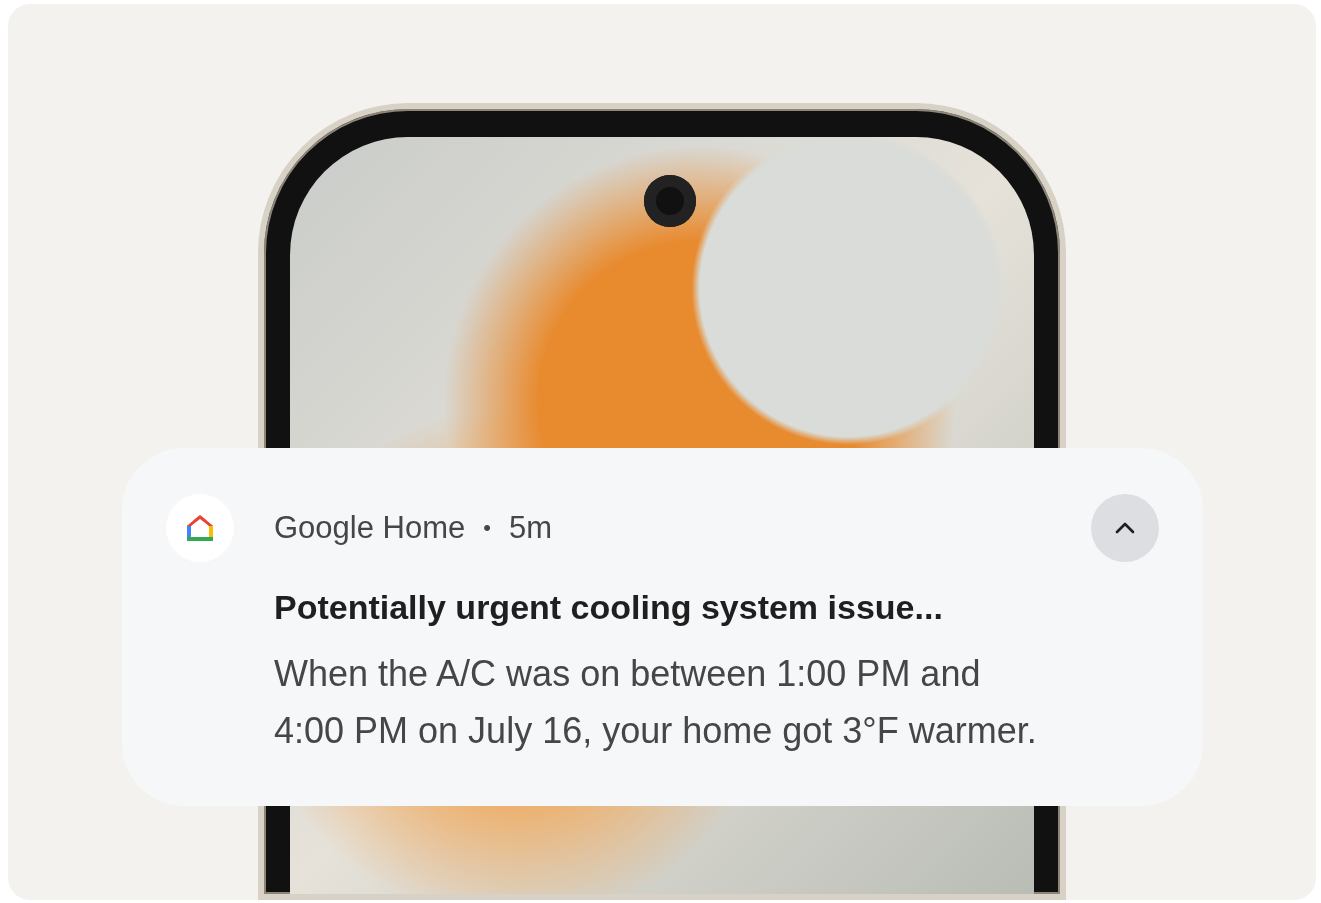  Describe the element at coordinates (531, 528) in the screenshot. I see `timestamp: 5m` at that location.